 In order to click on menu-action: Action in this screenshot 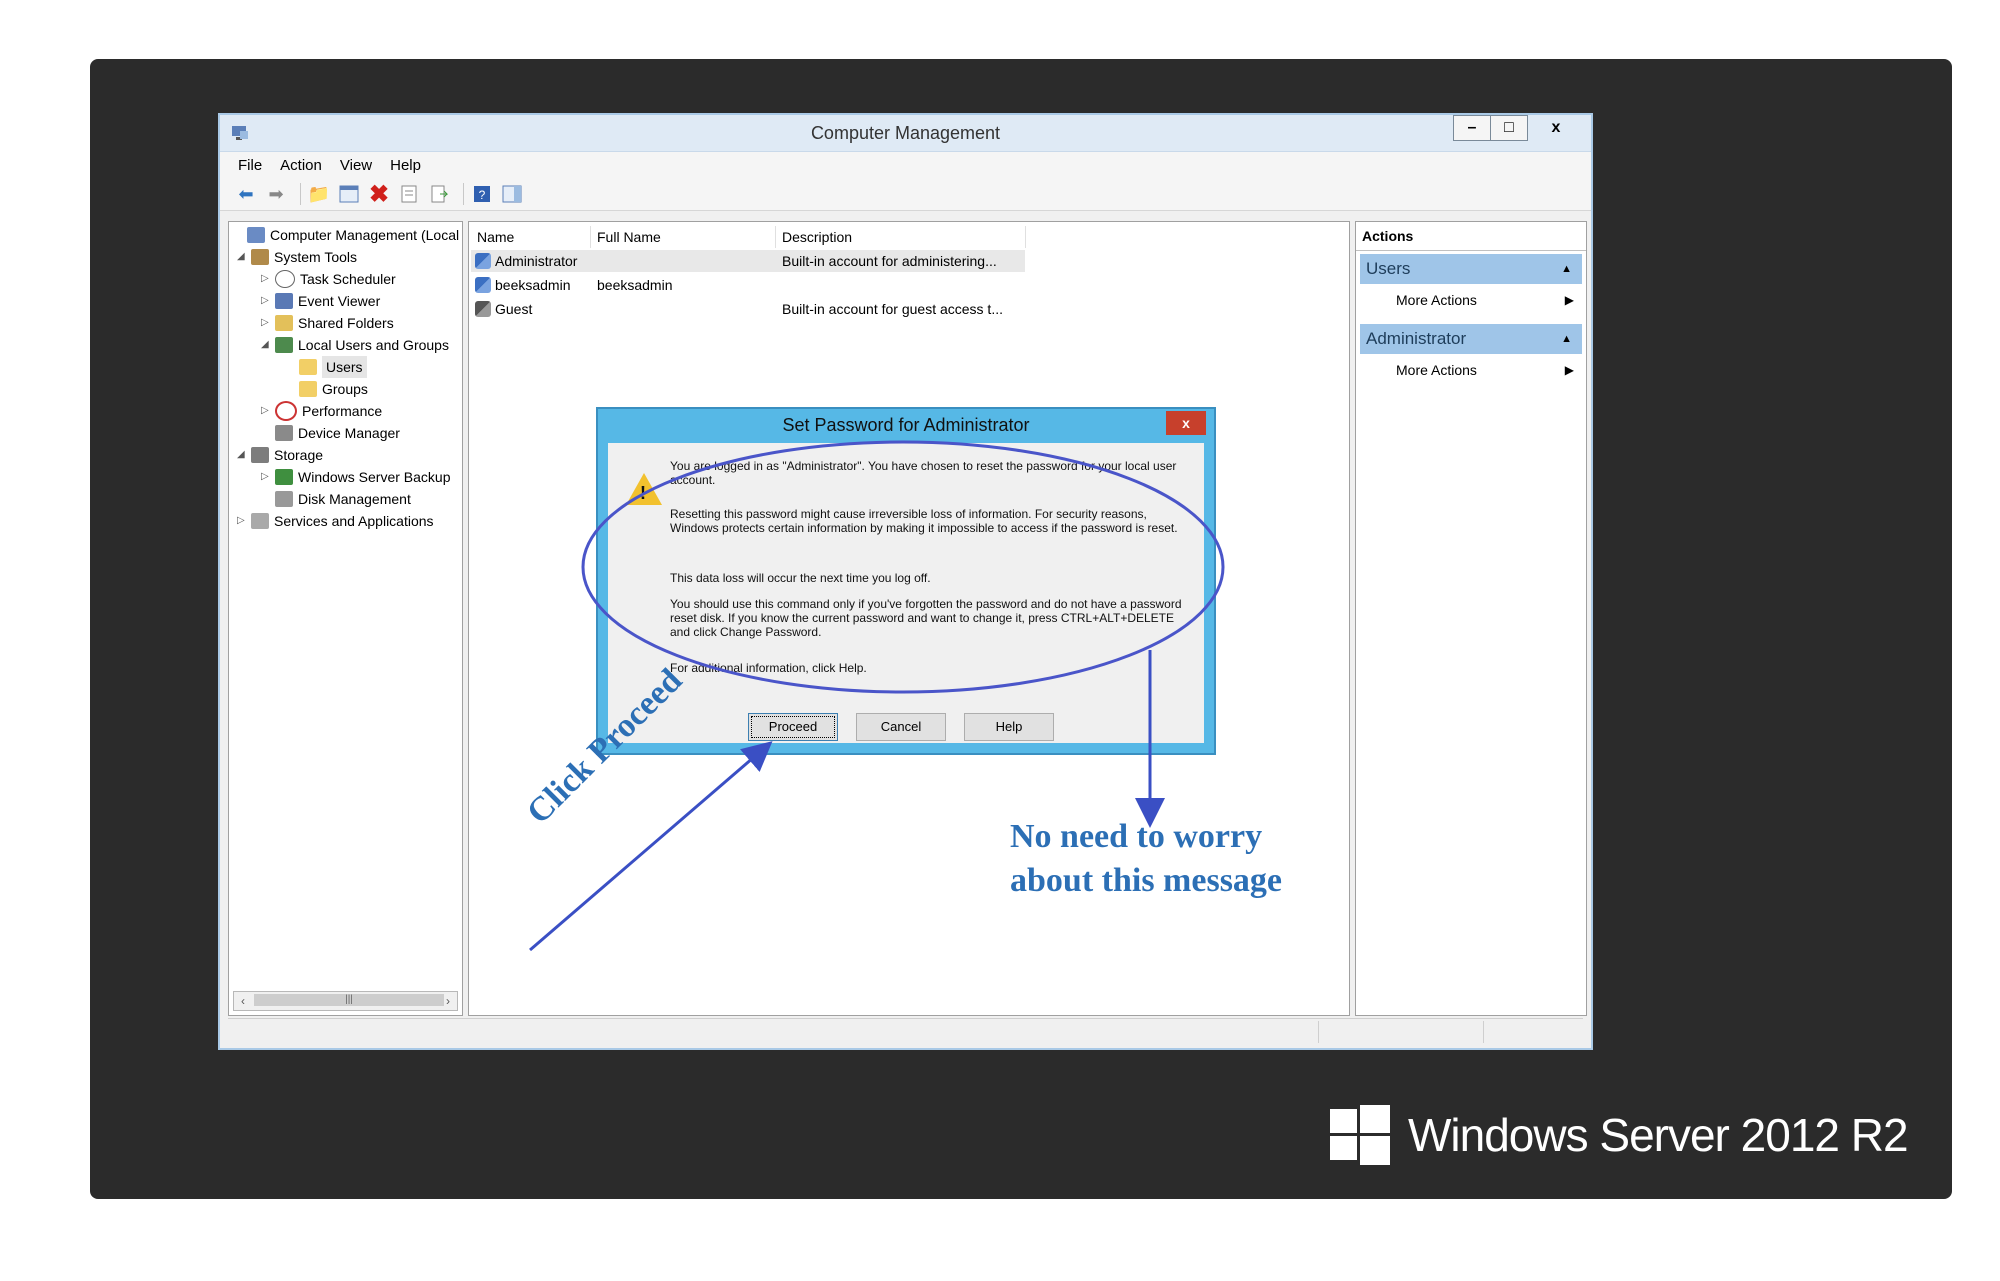, I will do `click(301, 165)`.